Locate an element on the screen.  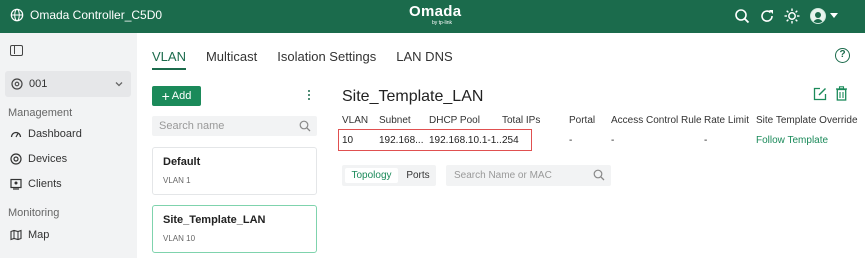
sidebar-item-label: Dashboard is located at coordinates (55, 134).